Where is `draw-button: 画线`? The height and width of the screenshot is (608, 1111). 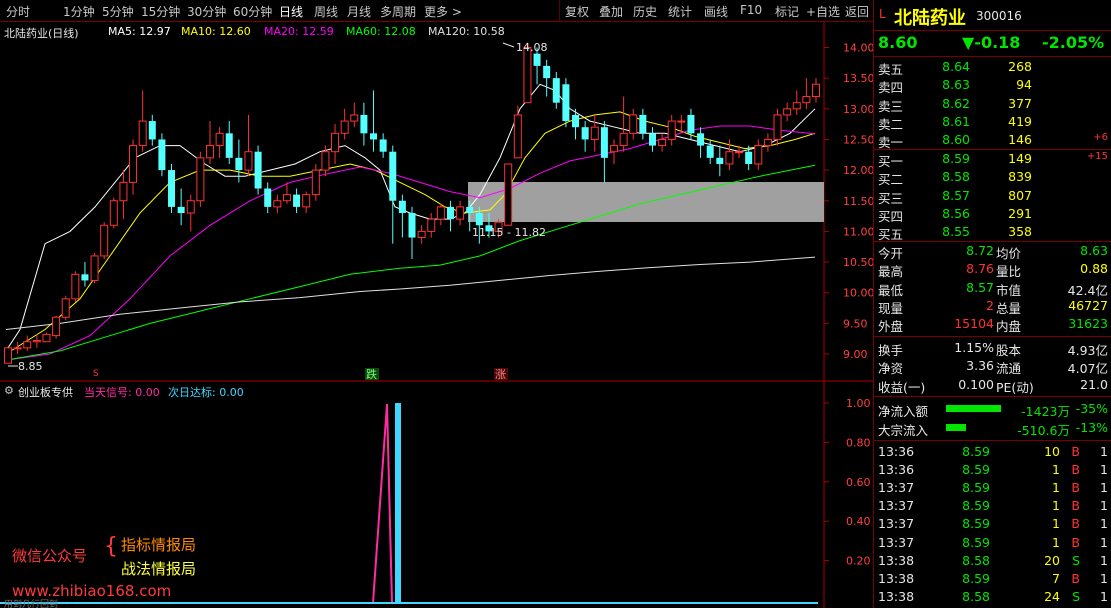
draw-button: 画线 is located at coordinates (716, 11).